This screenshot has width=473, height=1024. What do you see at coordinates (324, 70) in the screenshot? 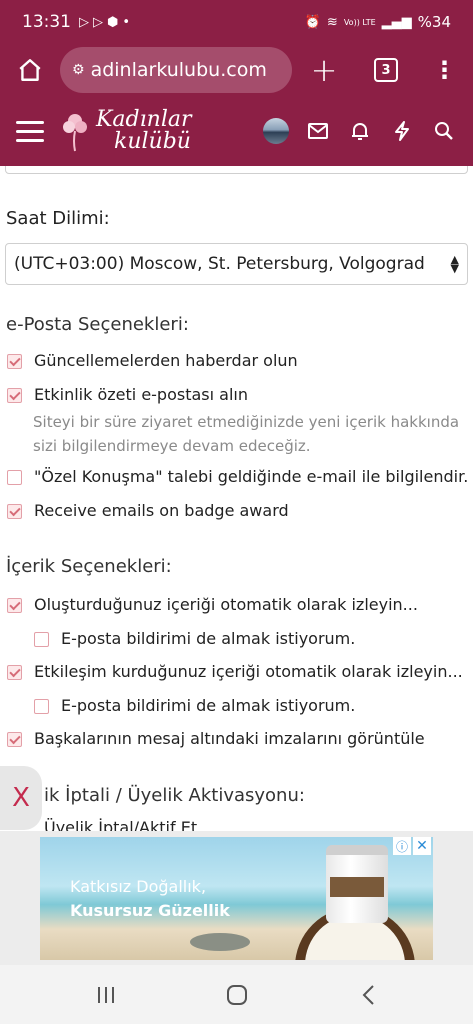
I see `new-tab-button: +` at bounding box center [324, 70].